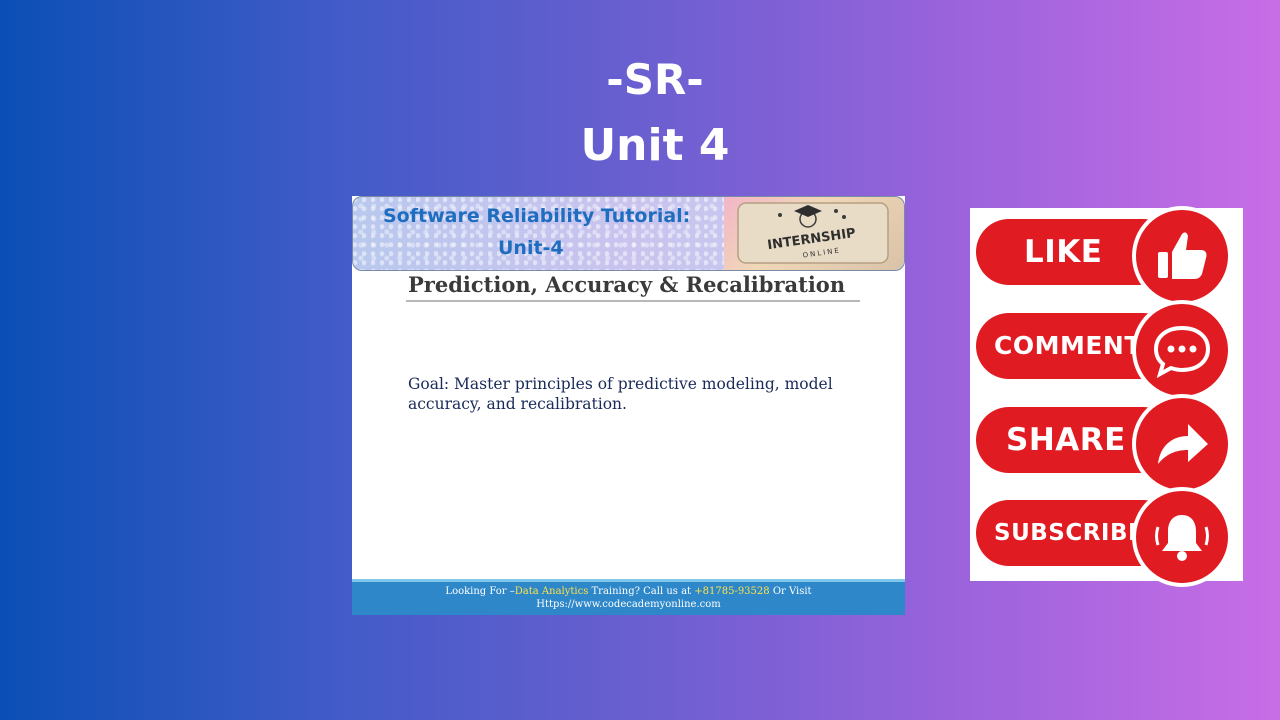 The height and width of the screenshot is (720, 1280). Describe the element at coordinates (537, 216) in the screenshot. I see `banner-title-line1: Software Reliability Tutorial:` at that location.